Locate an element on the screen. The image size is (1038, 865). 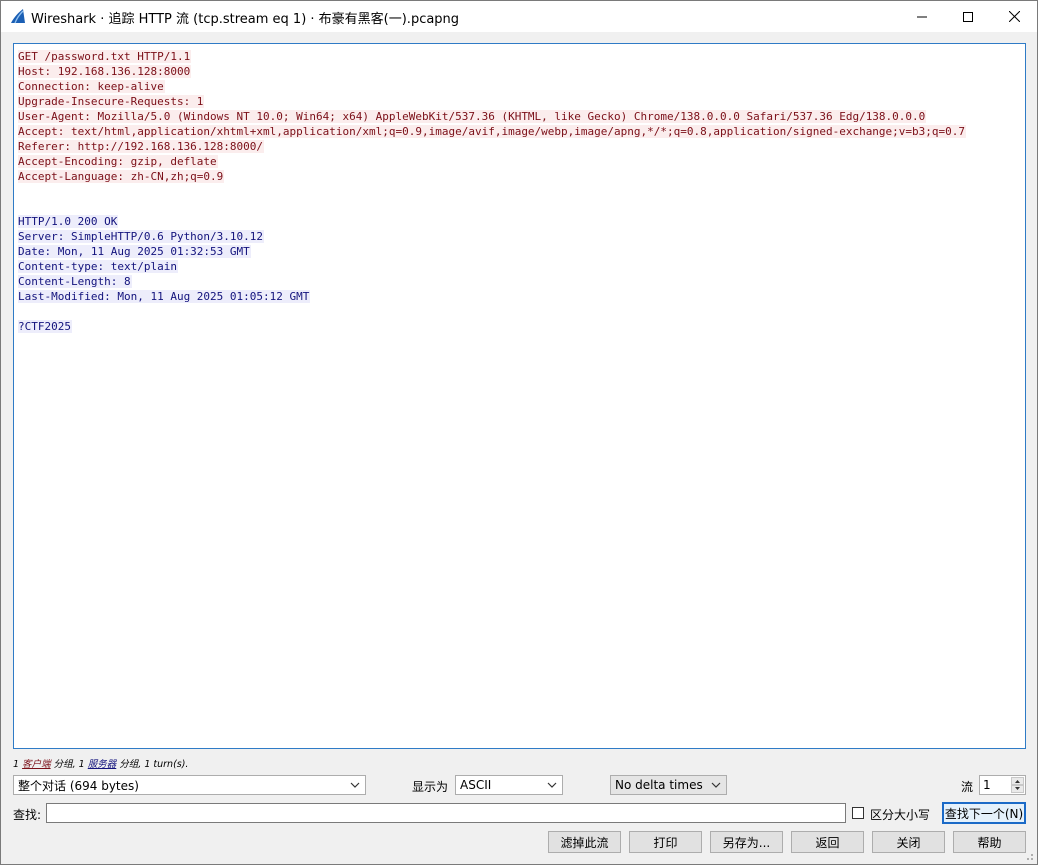
minimize-button is located at coordinates (922, 16).